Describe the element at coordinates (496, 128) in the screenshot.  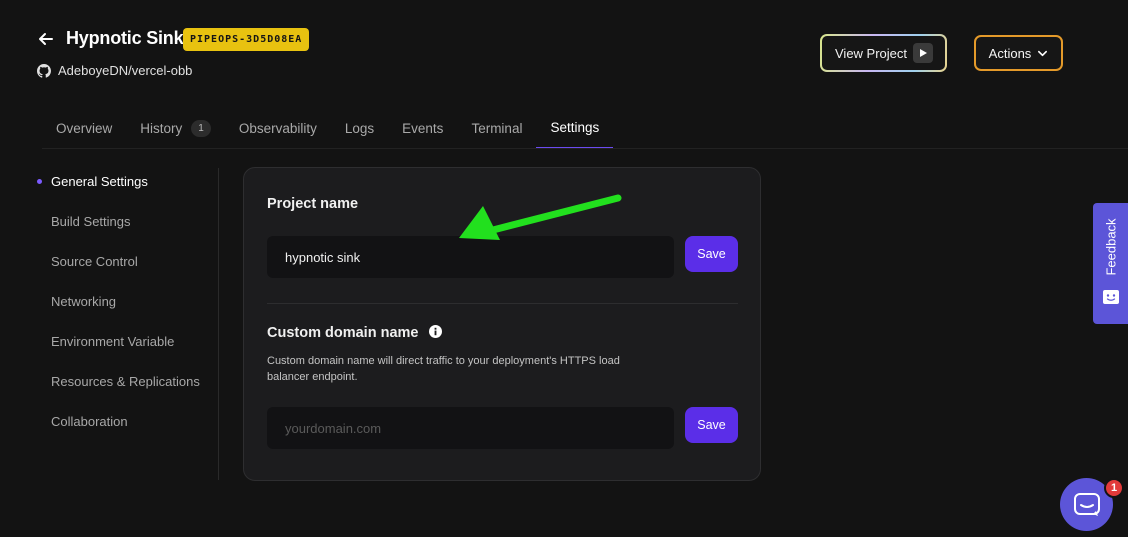
I see `tab-terminal: Terminal` at that location.